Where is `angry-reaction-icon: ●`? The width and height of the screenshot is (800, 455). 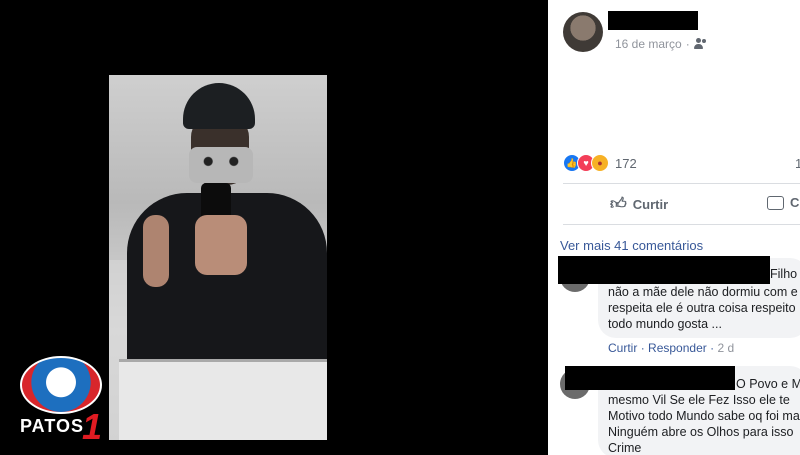 angry-reaction-icon: ● is located at coordinates (600, 163).